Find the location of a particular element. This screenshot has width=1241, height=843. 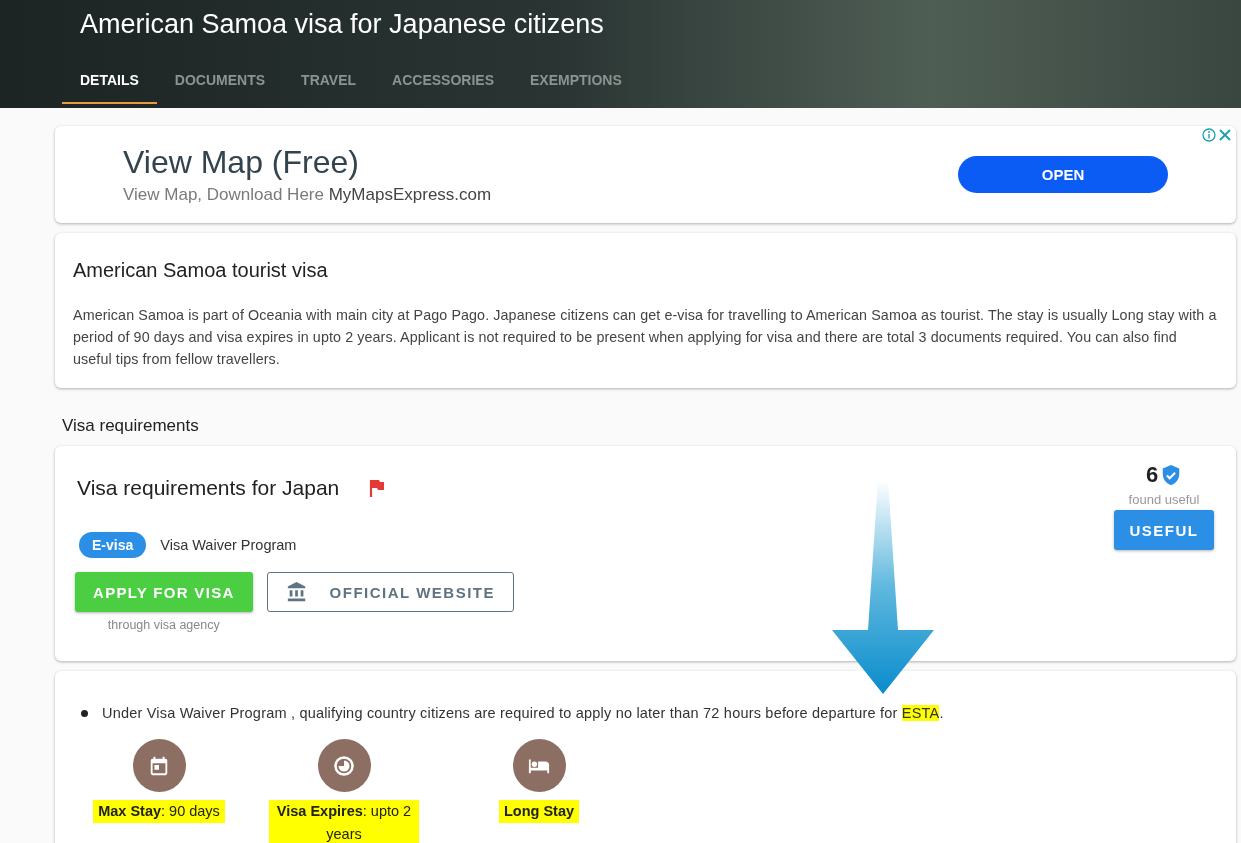

bullet-dot is located at coordinates (84, 713).